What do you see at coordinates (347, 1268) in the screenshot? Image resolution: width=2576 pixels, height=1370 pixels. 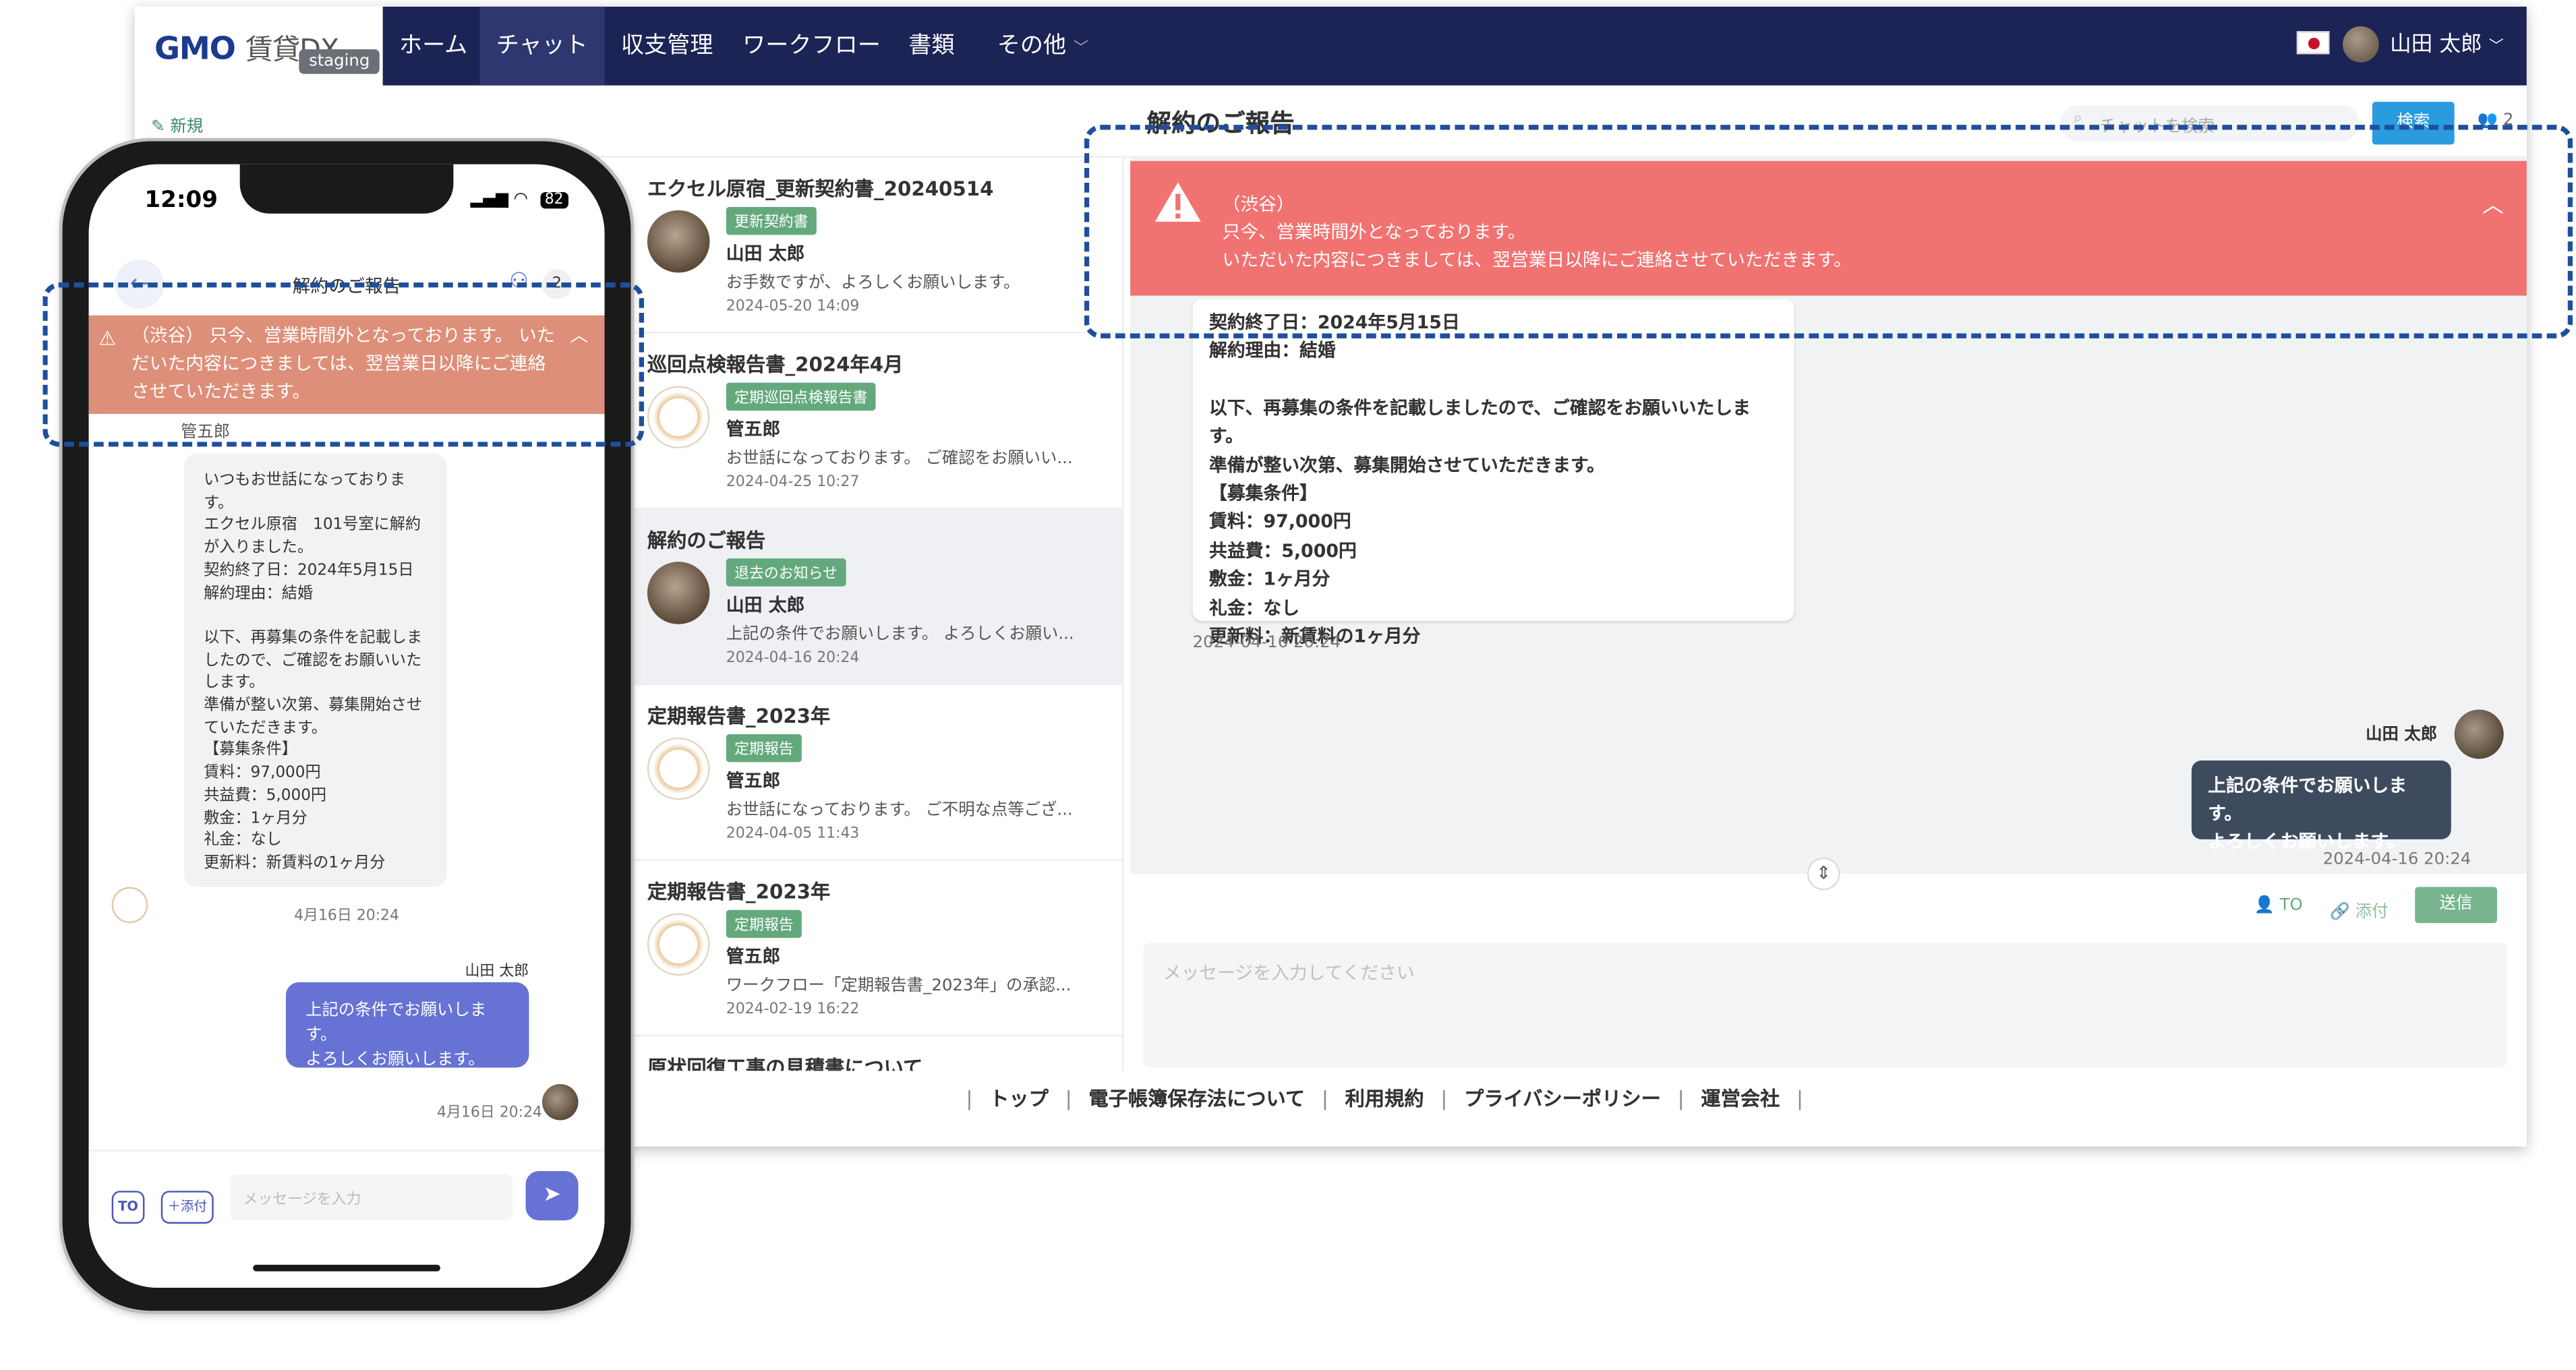 I see `home-indicator` at bounding box center [347, 1268].